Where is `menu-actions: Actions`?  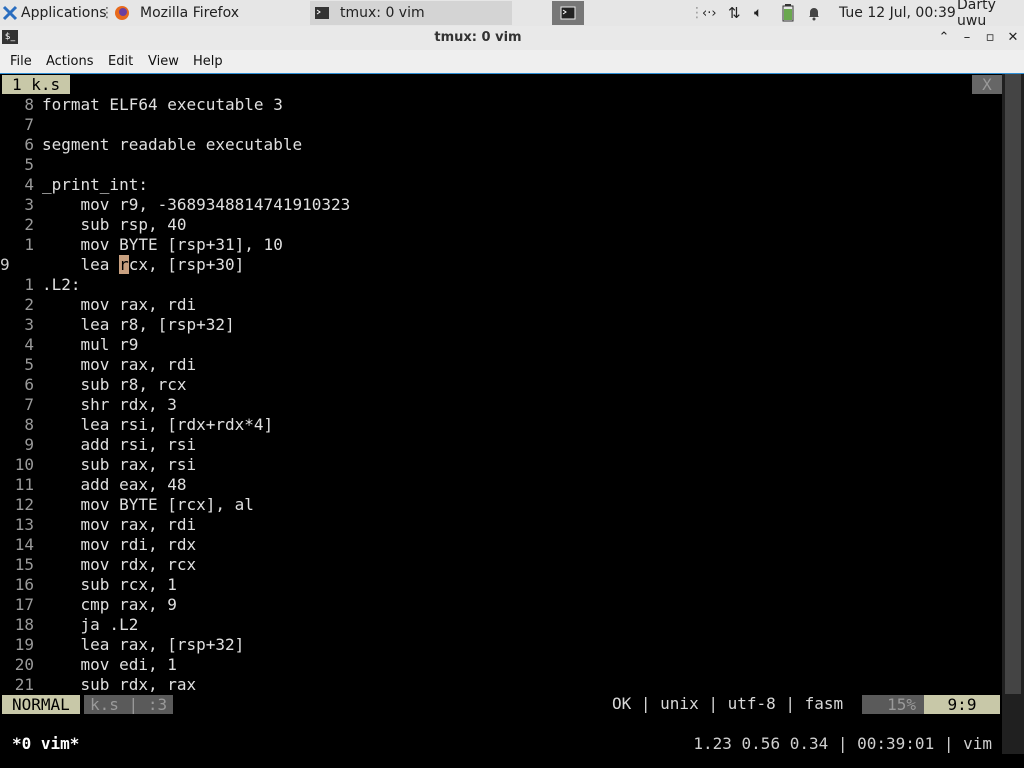
menu-actions: Actions is located at coordinates (70, 61).